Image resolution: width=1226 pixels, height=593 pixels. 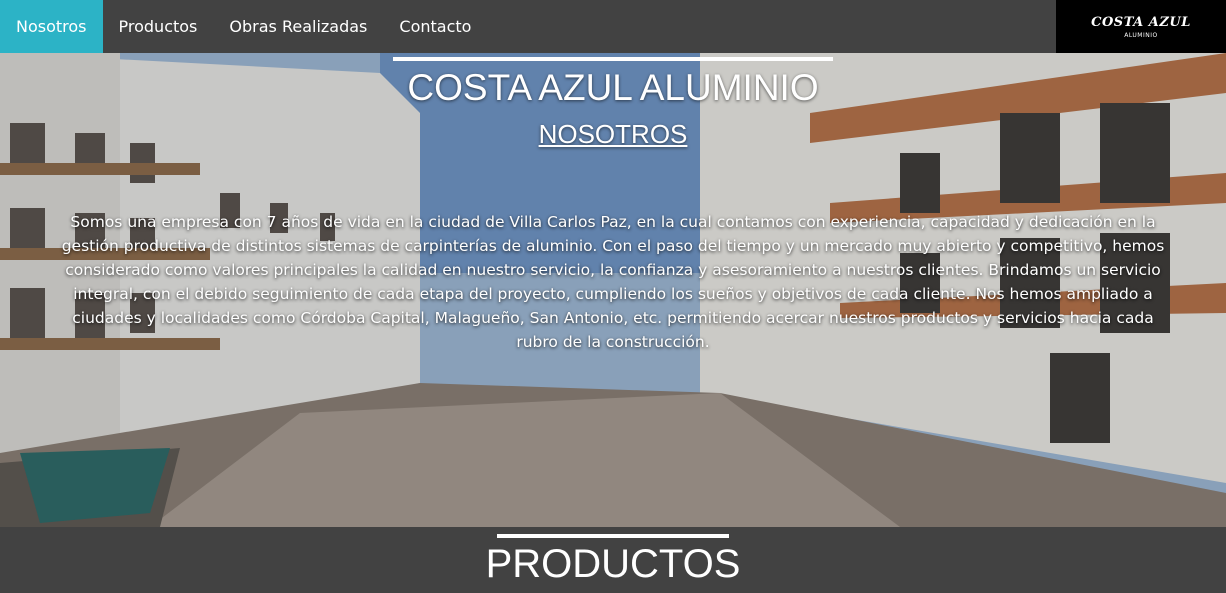 What do you see at coordinates (158, 26) in the screenshot?
I see `nav-item-productos: Productos` at bounding box center [158, 26].